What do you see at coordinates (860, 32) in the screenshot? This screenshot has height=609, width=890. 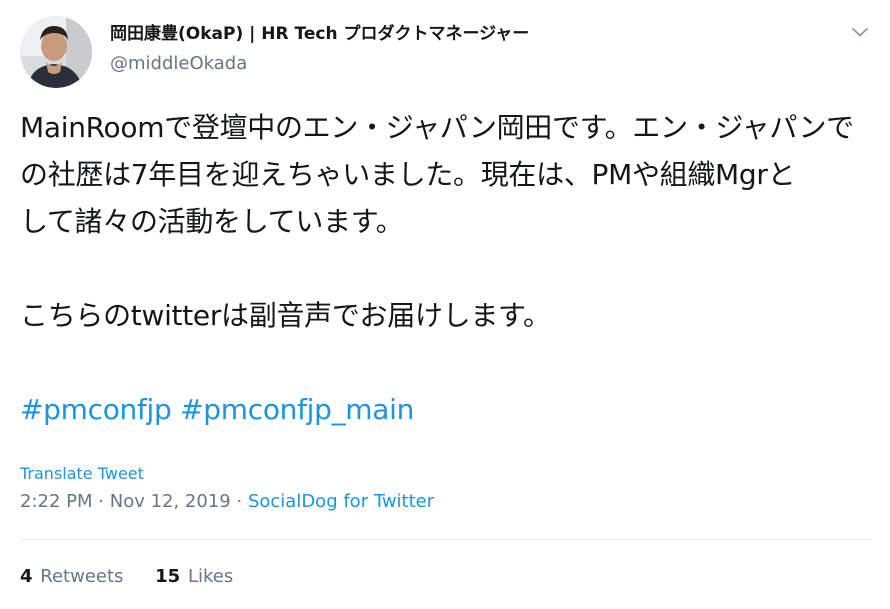 I see `chevron-down-icon` at bounding box center [860, 32].